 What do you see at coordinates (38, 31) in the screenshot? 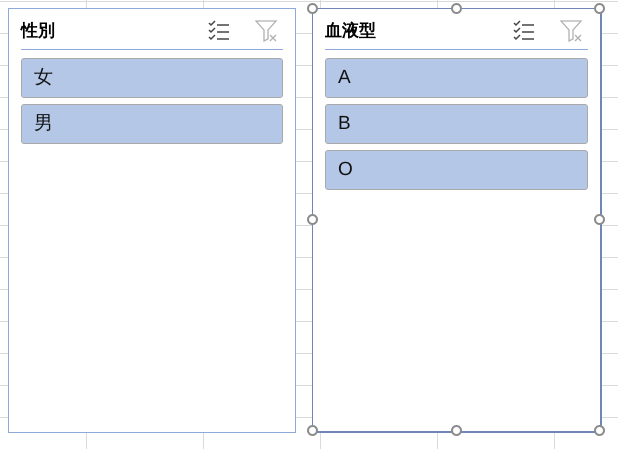
I see `slicer-title: 性別` at bounding box center [38, 31].